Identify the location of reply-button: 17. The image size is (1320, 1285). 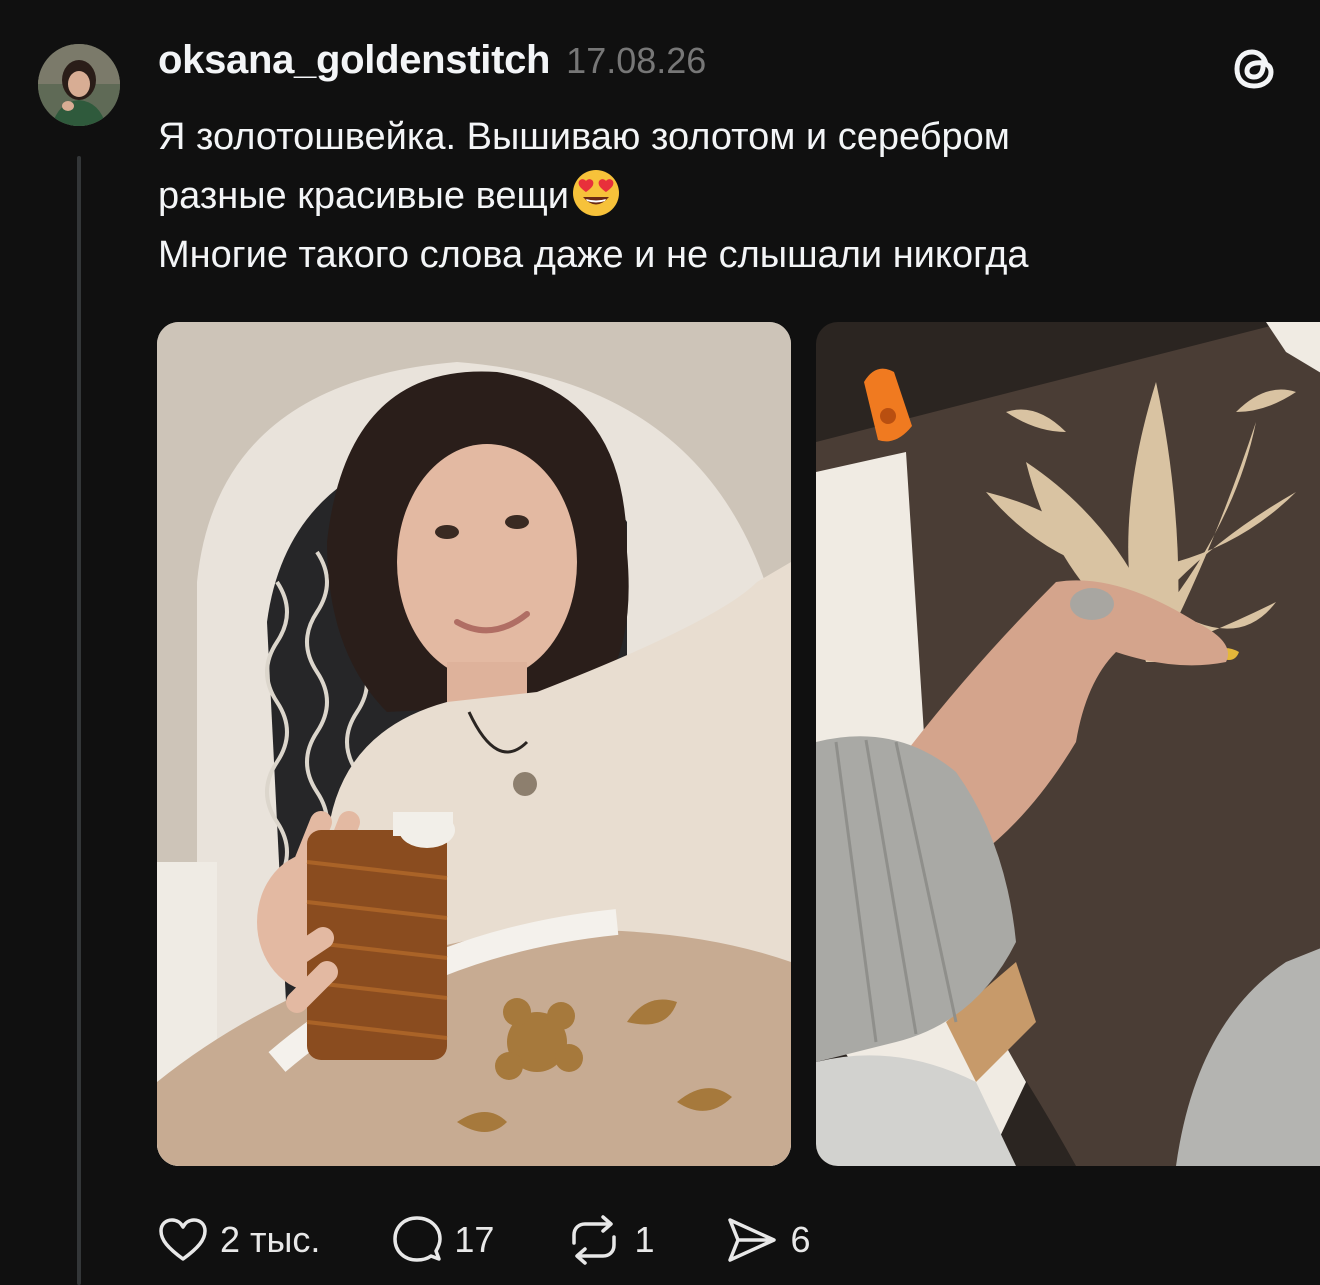
(443, 1240).